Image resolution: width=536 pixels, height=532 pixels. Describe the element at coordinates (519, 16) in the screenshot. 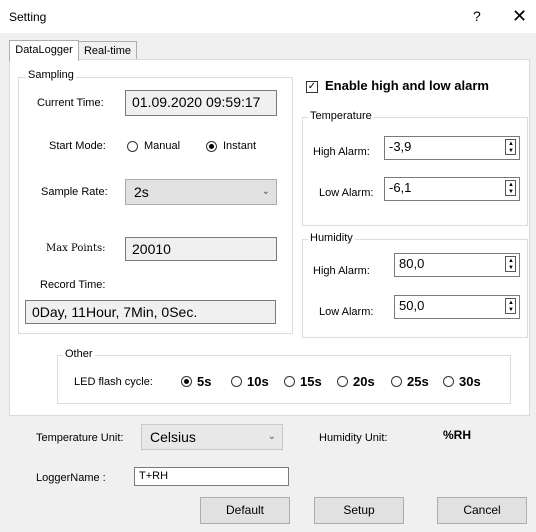

I see `close-button: ✕` at that location.